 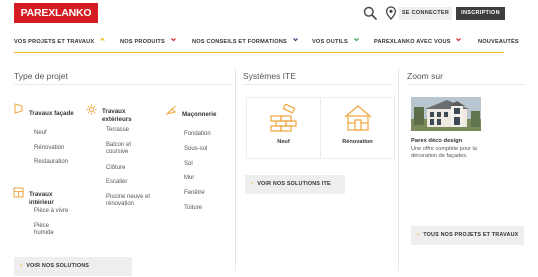 What do you see at coordinates (125, 115) in the screenshot?
I see `category-travaux-exterieurs: Travaux extérieurs` at bounding box center [125, 115].